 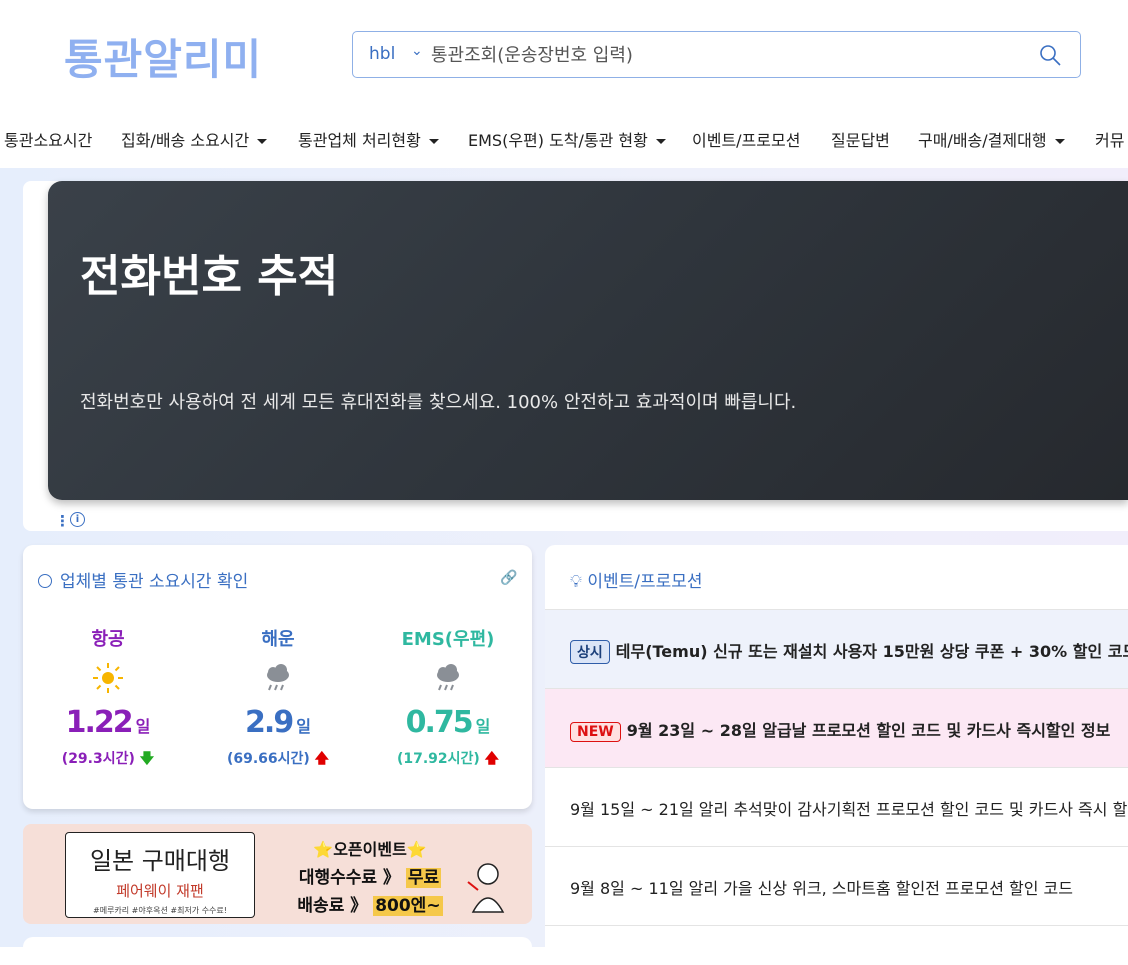 What do you see at coordinates (448, 759) in the screenshot?
I see `column-hours: (17.92시간) 🡅` at bounding box center [448, 759].